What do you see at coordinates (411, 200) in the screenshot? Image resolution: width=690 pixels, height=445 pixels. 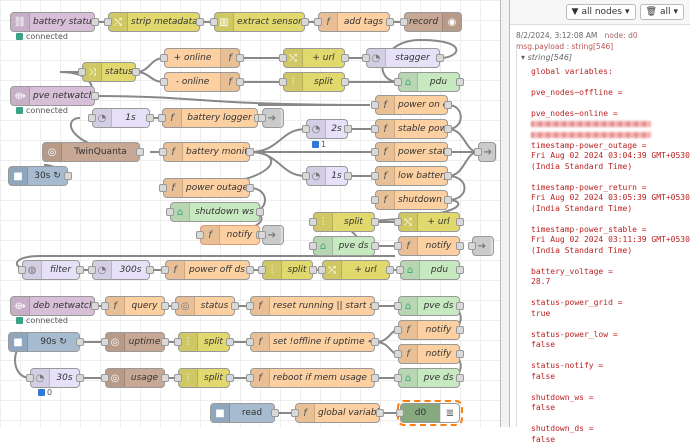 I see `shutdown-ds-node: fshutdown ds` at bounding box center [411, 200].